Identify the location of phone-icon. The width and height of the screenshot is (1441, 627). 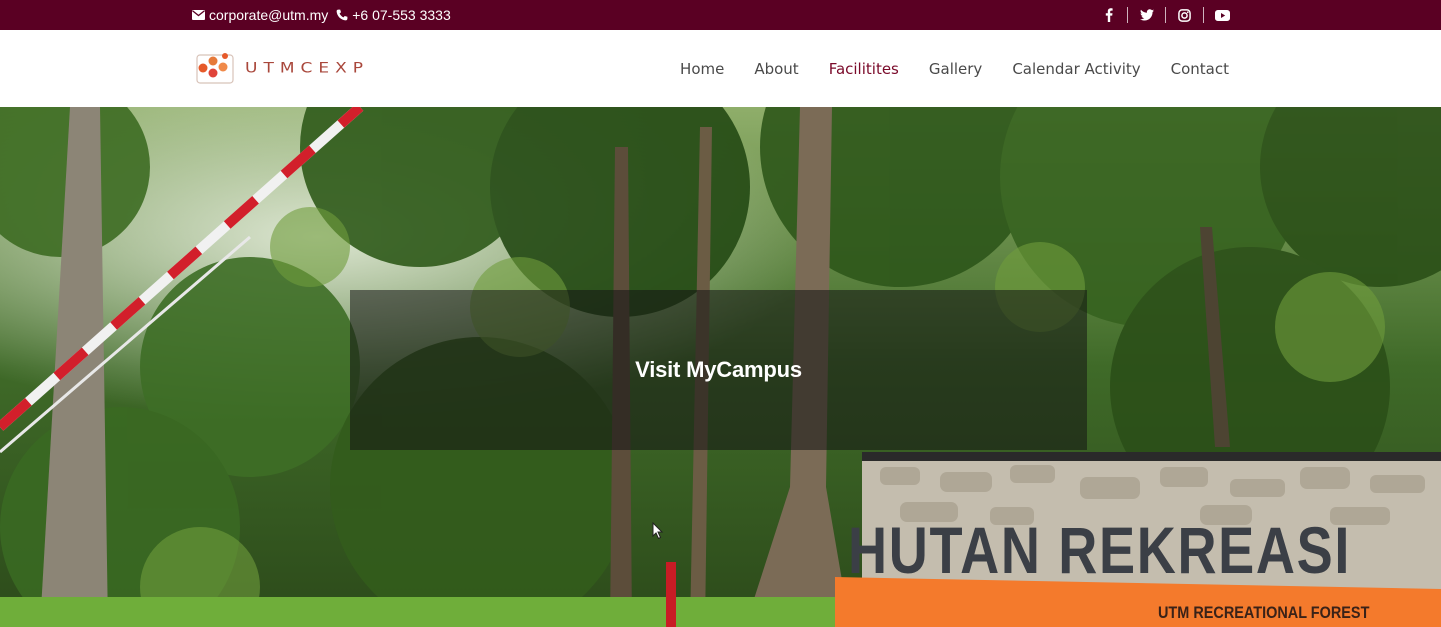
(342, 15).